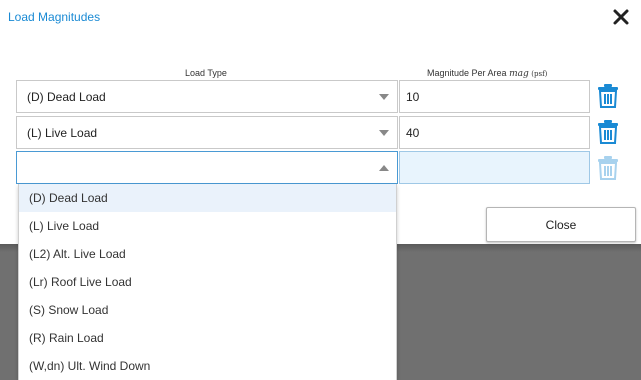 Image resolution: width=641 pixels, height=380 pixels. Describe the element at coordinates (384, 168) in the screenshot. I see `chevron-up-icon` at that location.